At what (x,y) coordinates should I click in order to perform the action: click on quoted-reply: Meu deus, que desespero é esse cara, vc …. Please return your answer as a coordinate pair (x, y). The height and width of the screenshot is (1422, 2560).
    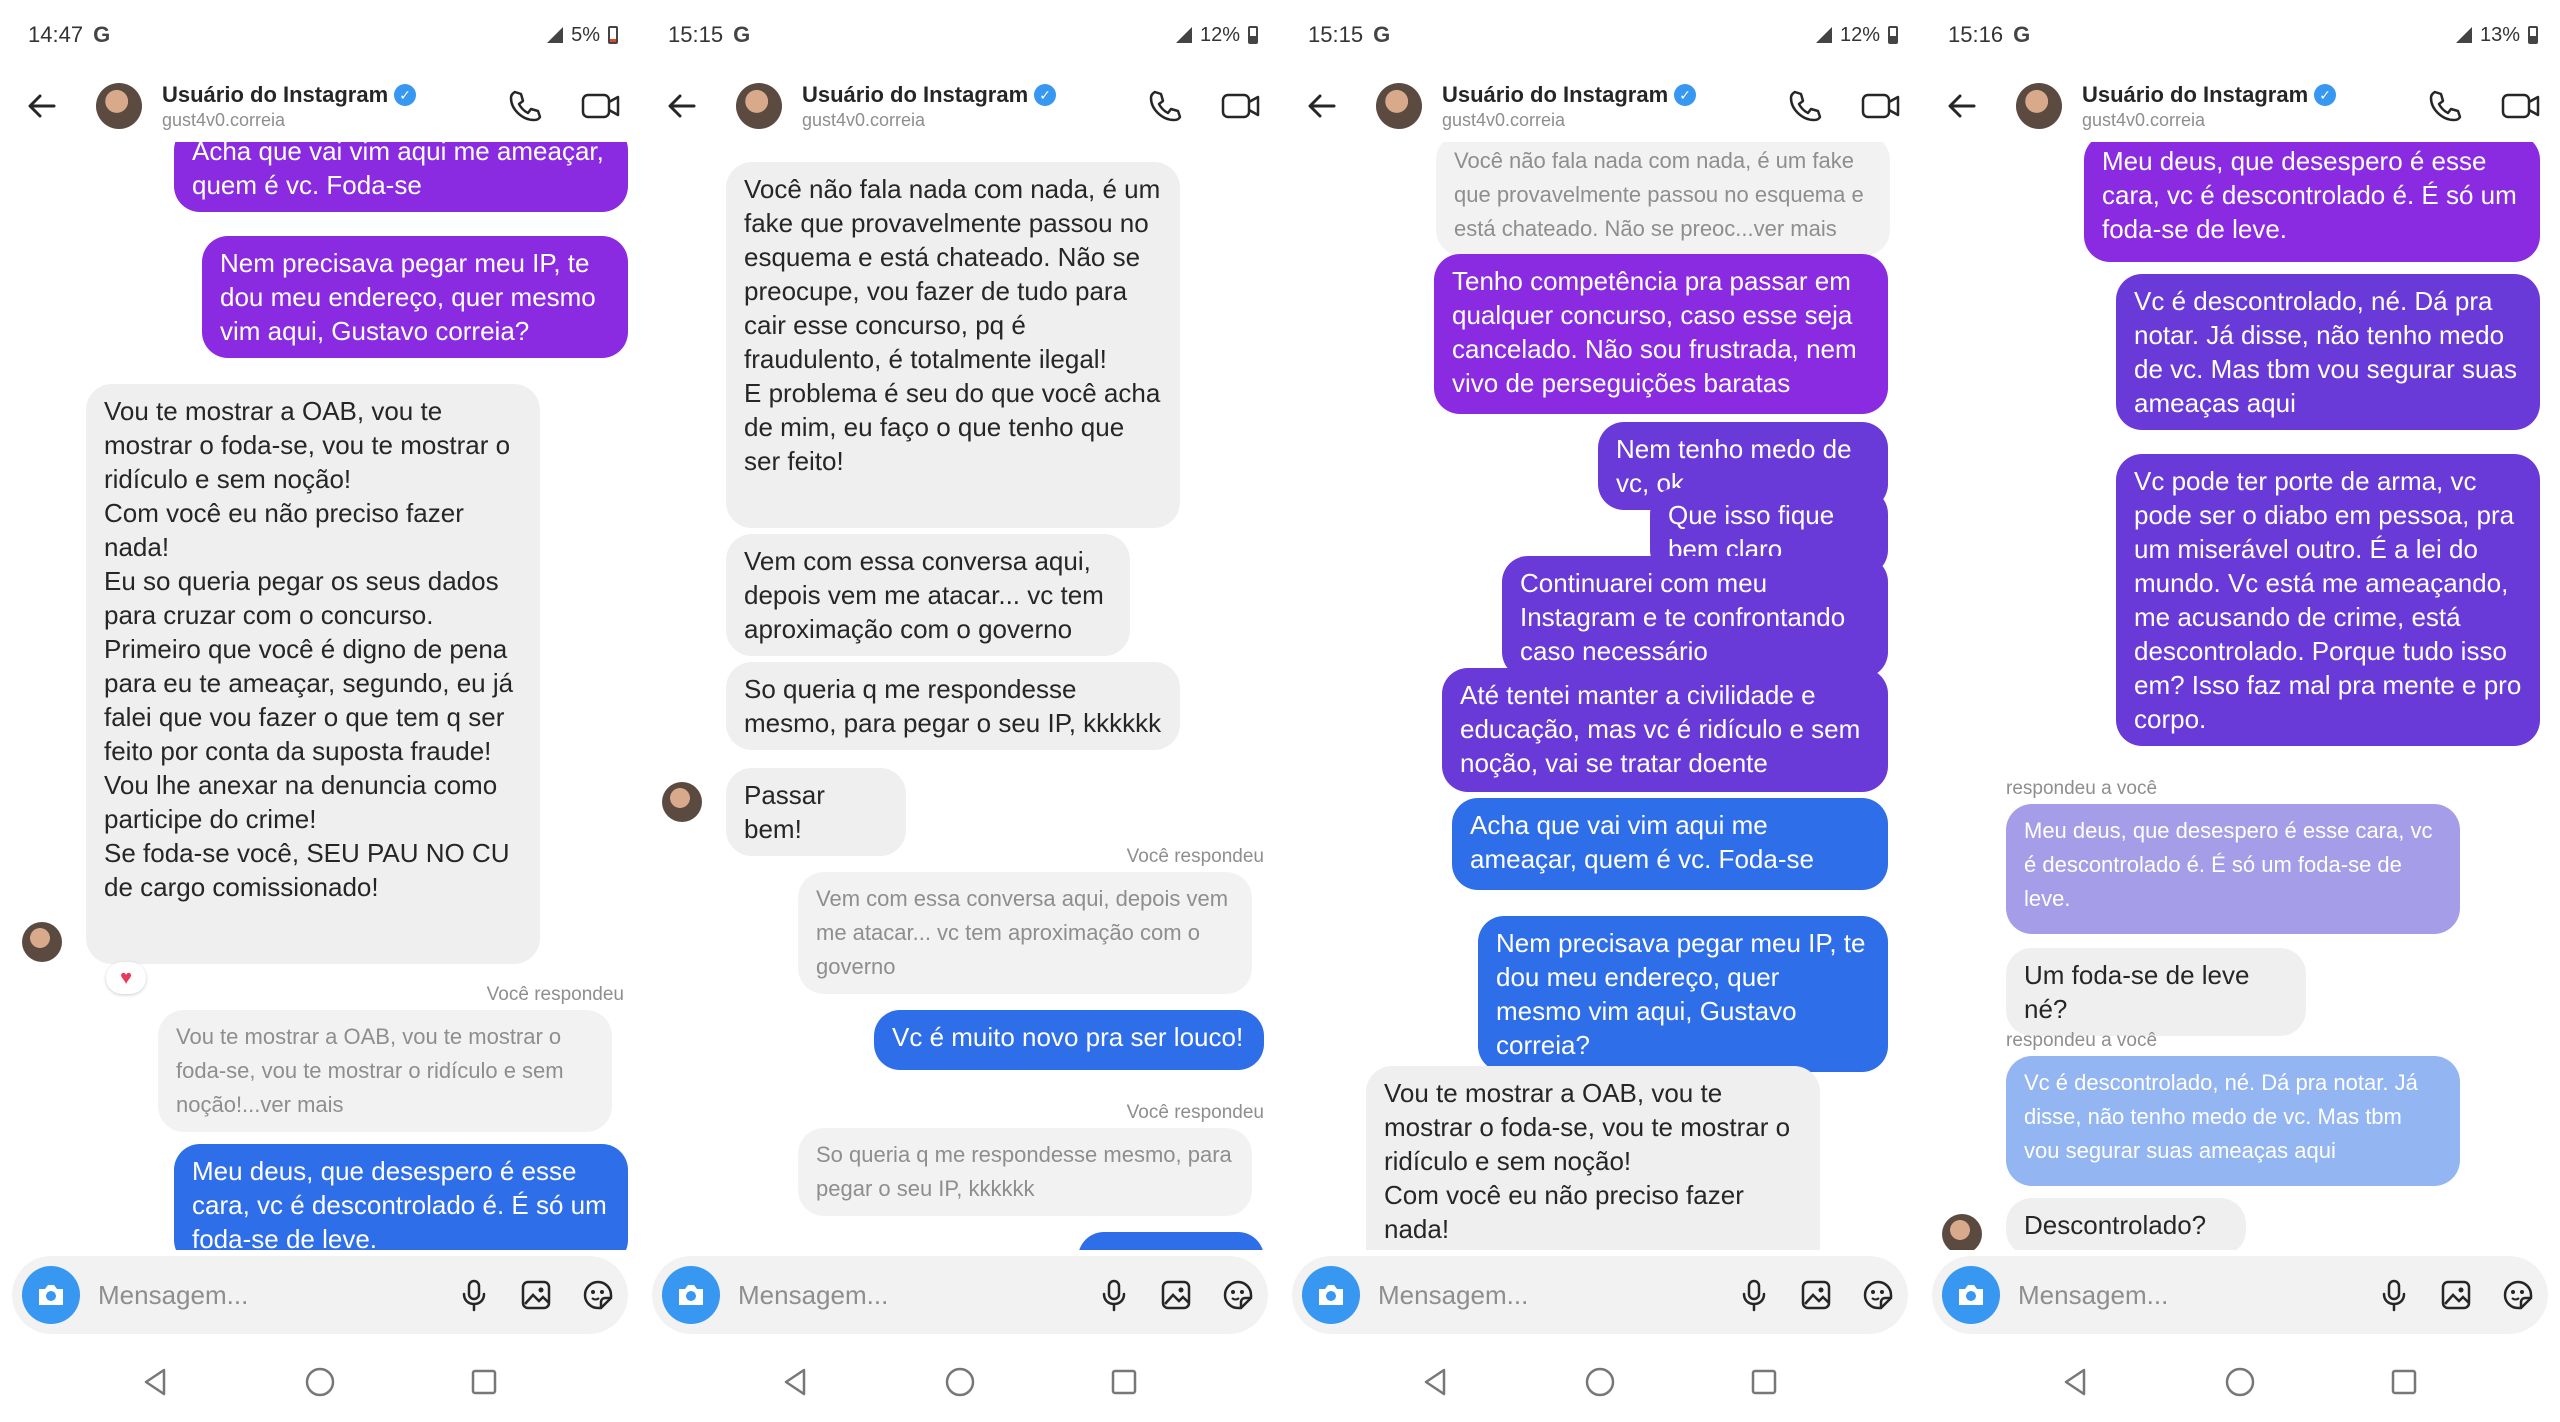
    Looking at the image, I should click on (2233, 869).